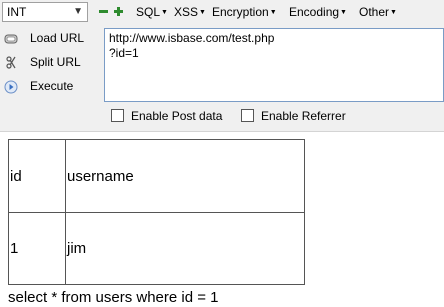 The height and width of the screenshot is (307, 444). Describe the element at coordinates (374, 12) in the screenshot. I see `menu-other-label: Other` at that location.